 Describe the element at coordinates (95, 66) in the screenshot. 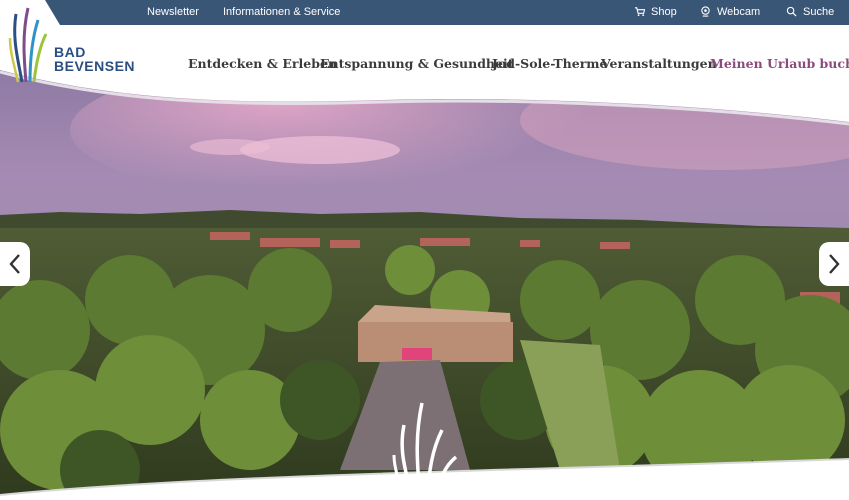

I see `logo-line-2: BEVENSEN` at that location.